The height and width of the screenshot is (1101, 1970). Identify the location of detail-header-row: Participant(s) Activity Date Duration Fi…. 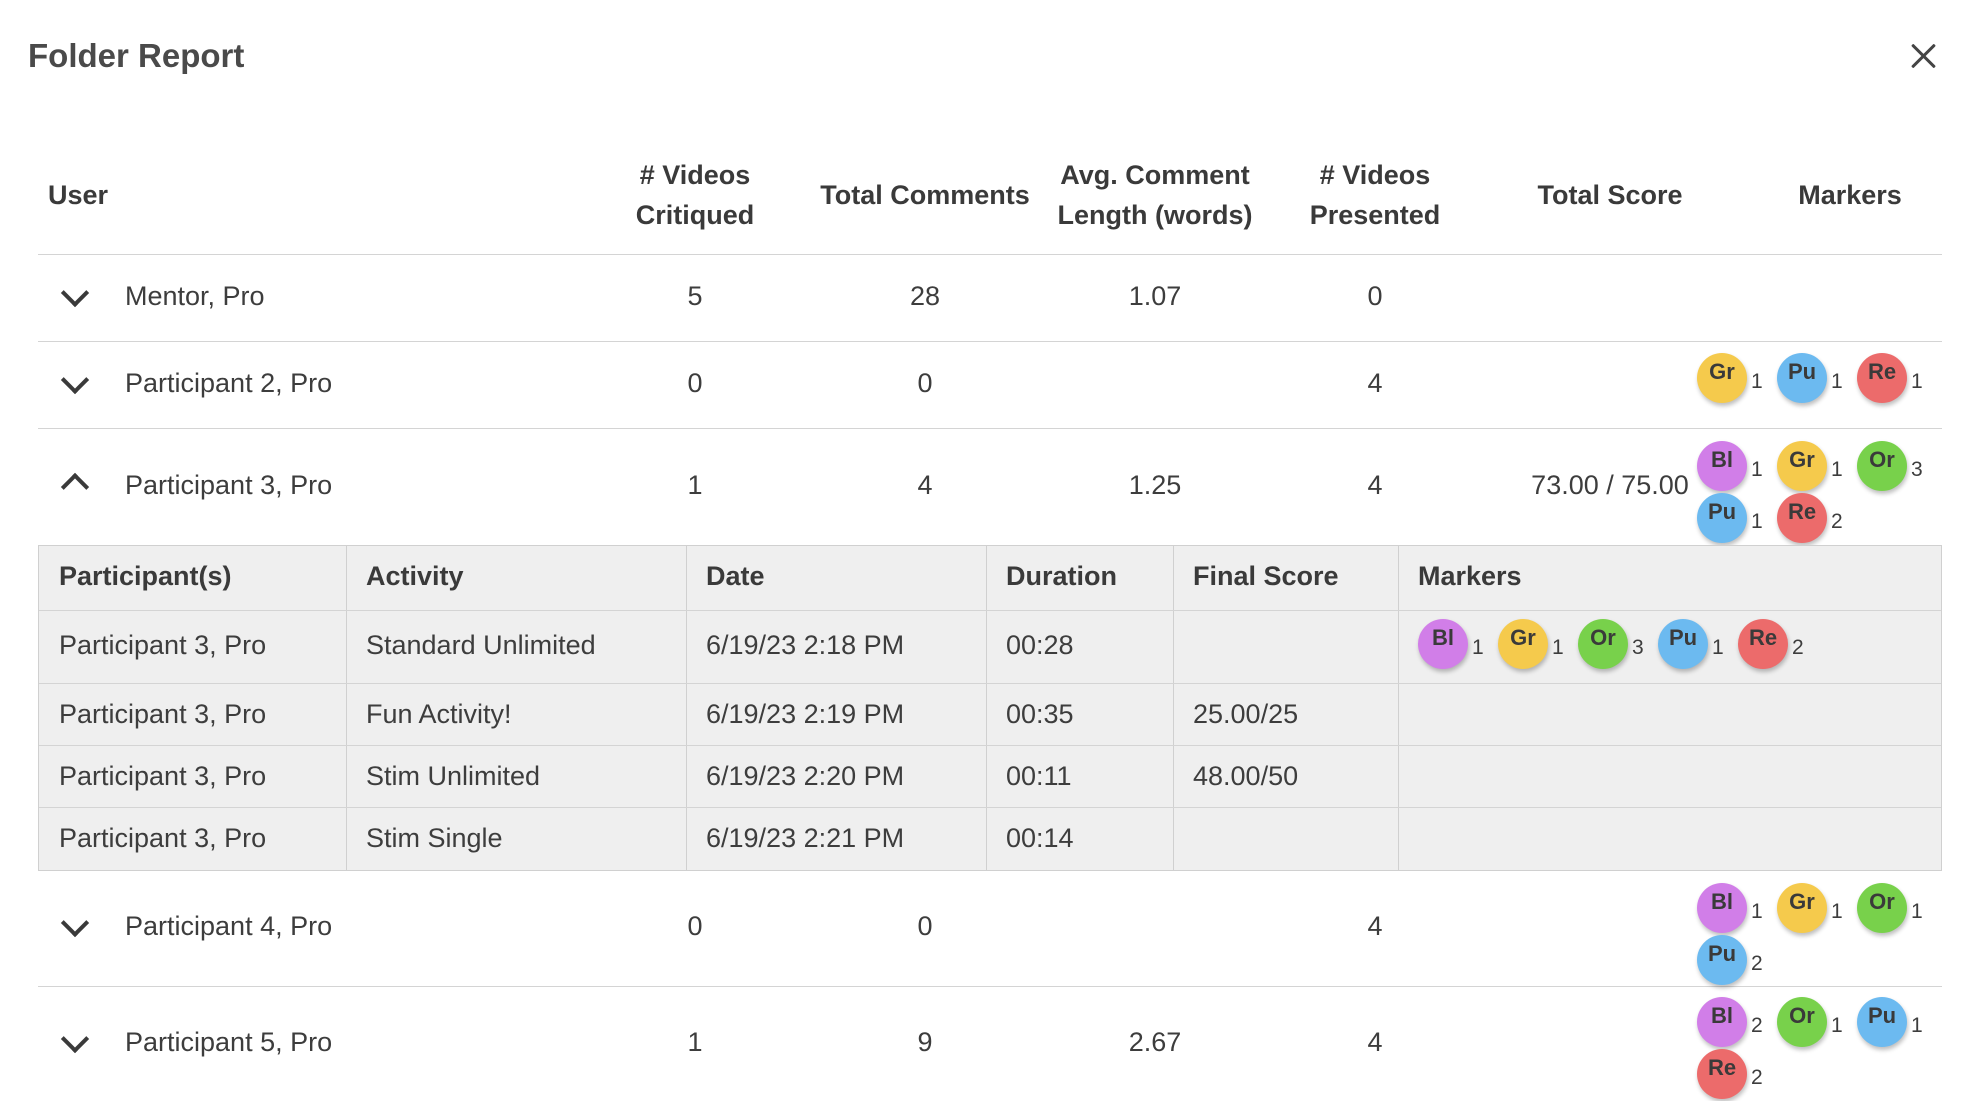
(990, 578).